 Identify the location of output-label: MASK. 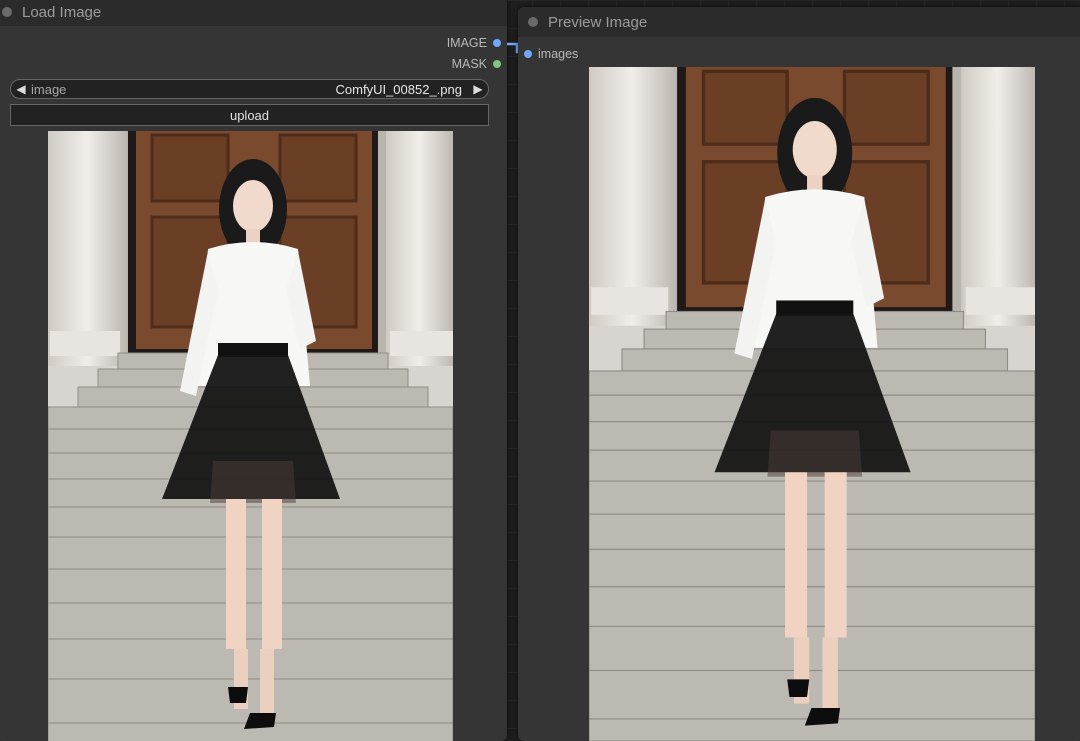
(469, 64).